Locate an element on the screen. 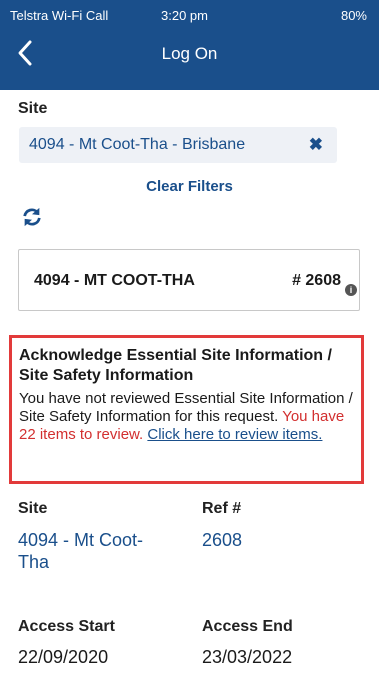 This screenshot has width=379, height=677. status-bar: Telstra Wi-Fi Call 3:20 pm 80% is located at coordinates (189, 15).